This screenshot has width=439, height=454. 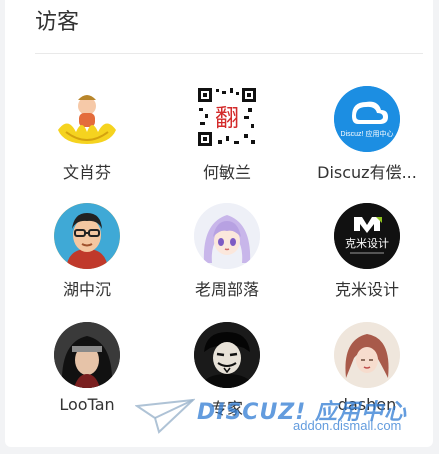 I want to click on visitor-item: 文肖芬, so click(x=87, y=146).